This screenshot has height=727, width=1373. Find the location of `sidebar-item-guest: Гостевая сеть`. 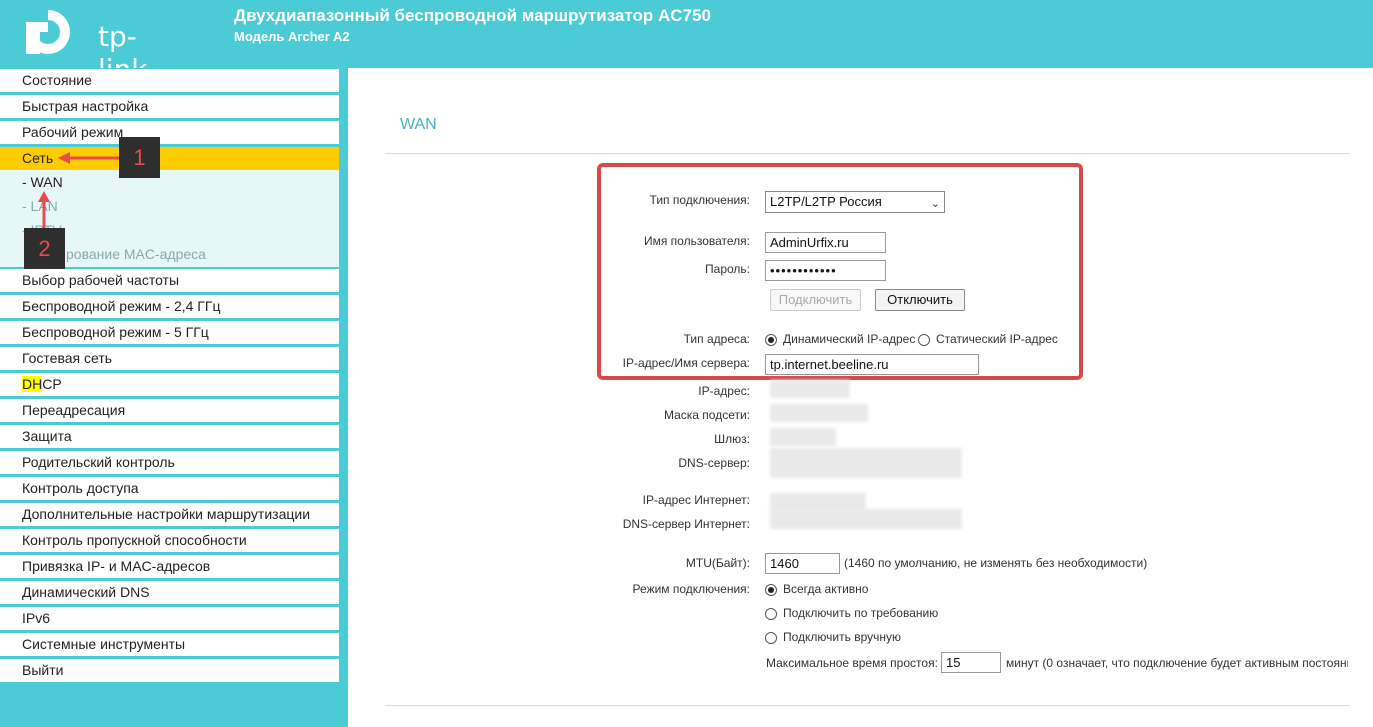

sidebar-item-guest: Гостевая сеть is located at coordinates (169, 358).